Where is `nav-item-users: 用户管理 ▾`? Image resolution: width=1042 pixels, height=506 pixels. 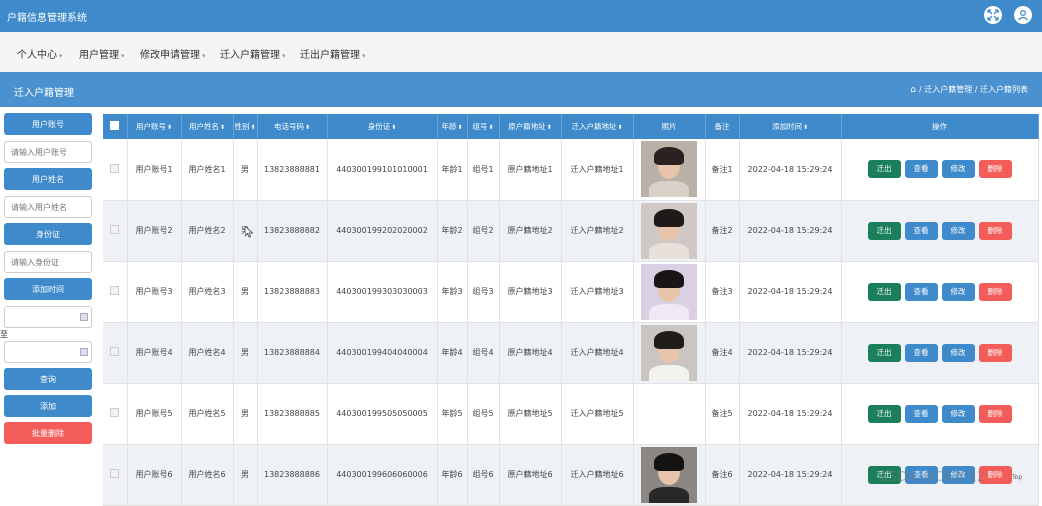
nav-item-users: 用户管理 ▾ is located at coordinates (102, 53).